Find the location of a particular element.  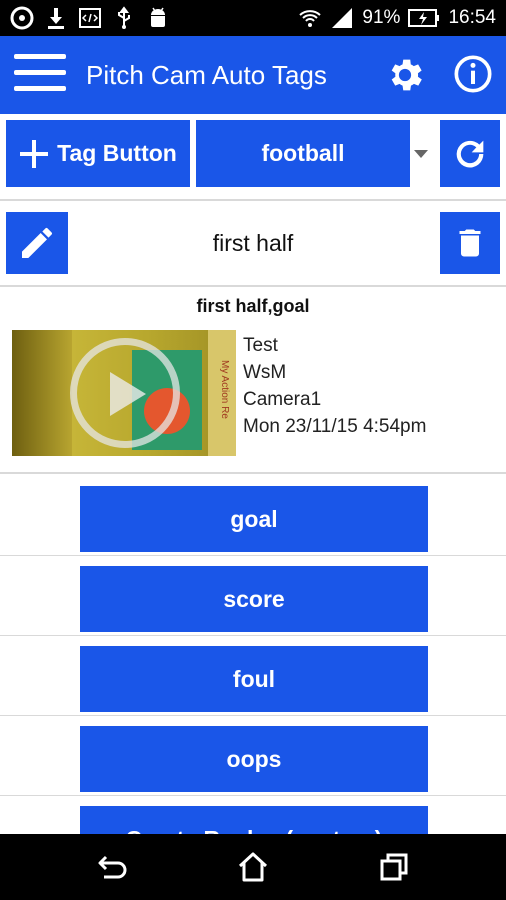

list-item: foul is located at coordinates (253, 676).